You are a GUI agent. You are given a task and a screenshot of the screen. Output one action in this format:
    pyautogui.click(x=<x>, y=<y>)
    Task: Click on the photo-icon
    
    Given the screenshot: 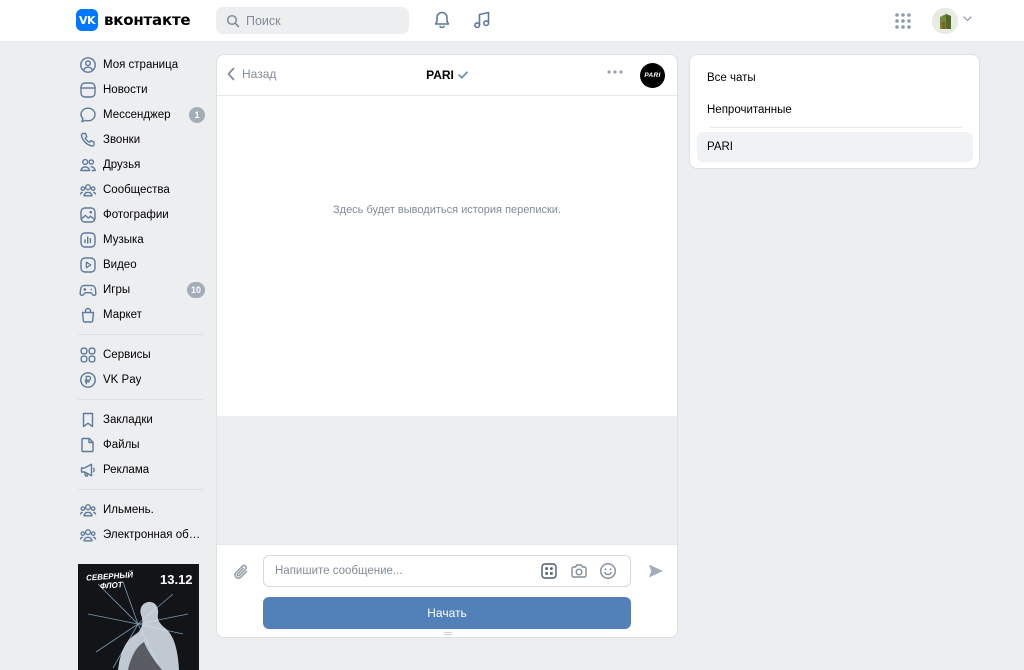 What is the action you would take?
    pyautogui.click(x=88, y=215)
    